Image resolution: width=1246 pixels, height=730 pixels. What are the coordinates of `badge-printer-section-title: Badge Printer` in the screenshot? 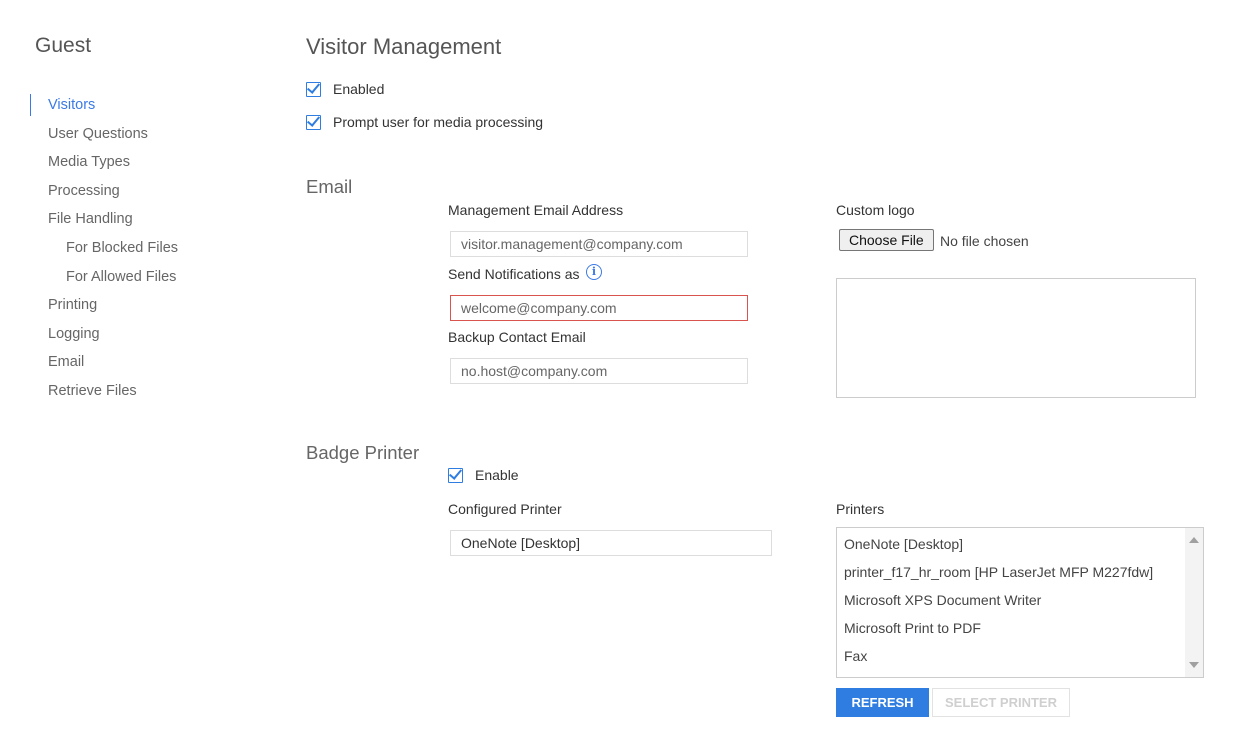 It's located at (363, 452).